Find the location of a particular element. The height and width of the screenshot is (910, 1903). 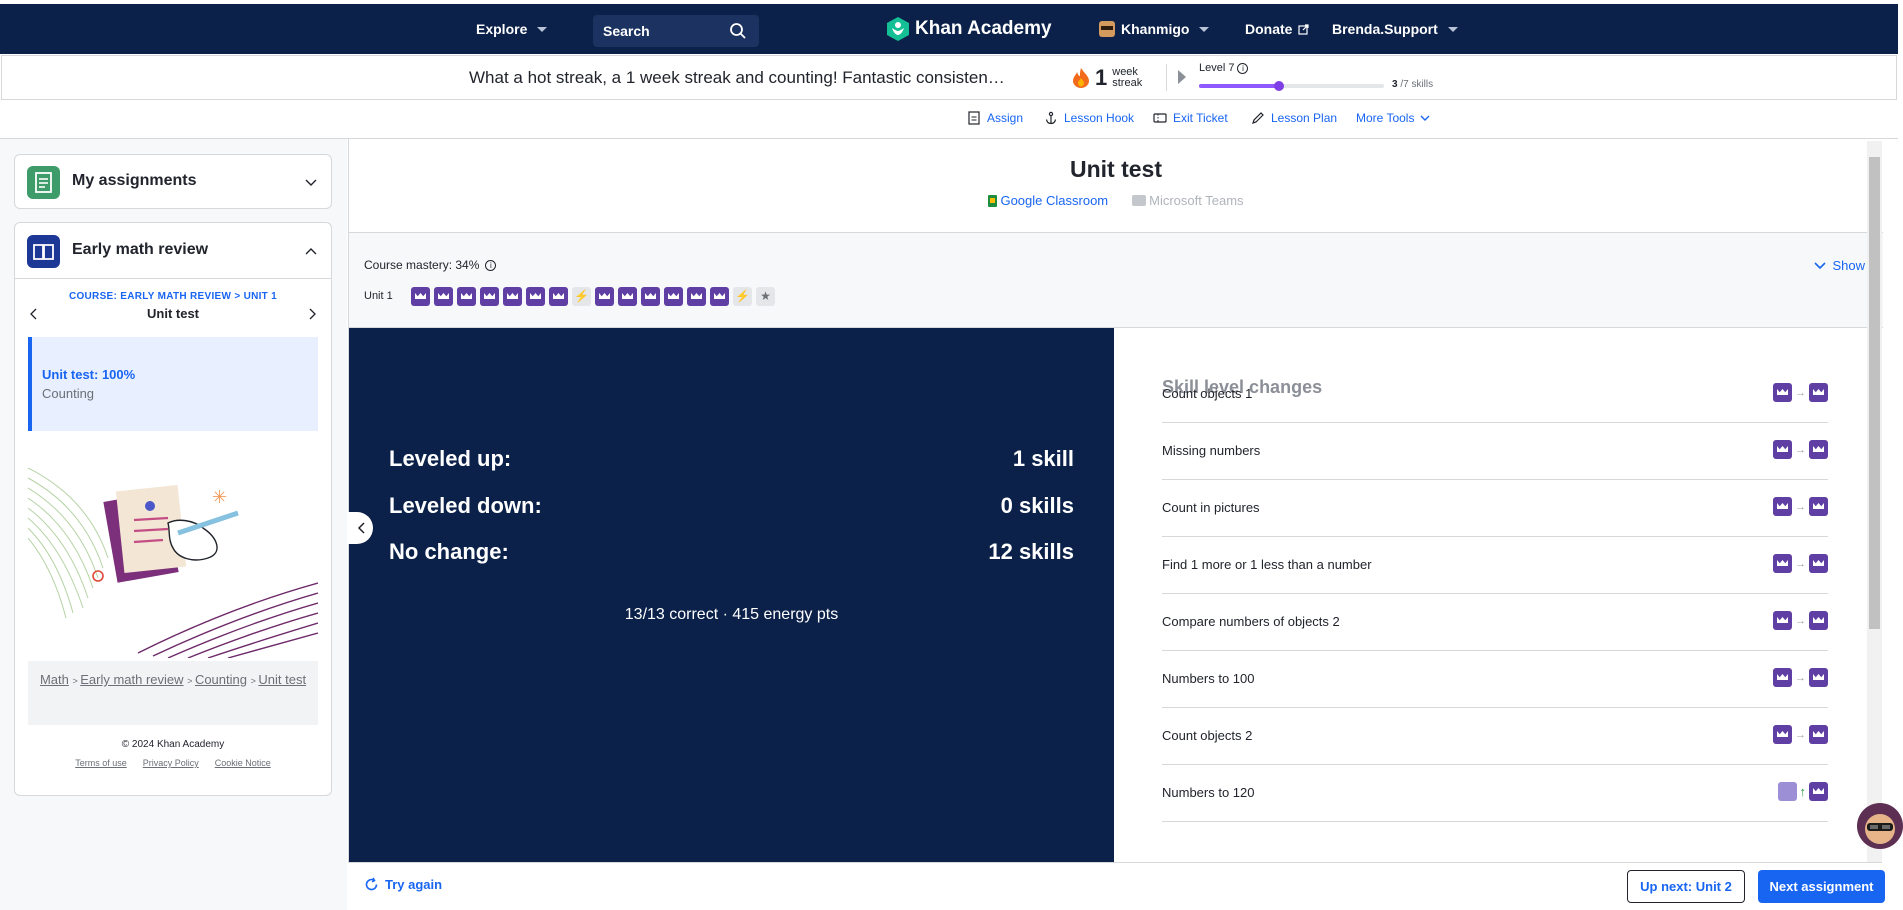

exit-ticket-button: Exit Ticket is located at coordinates (1190, 118).